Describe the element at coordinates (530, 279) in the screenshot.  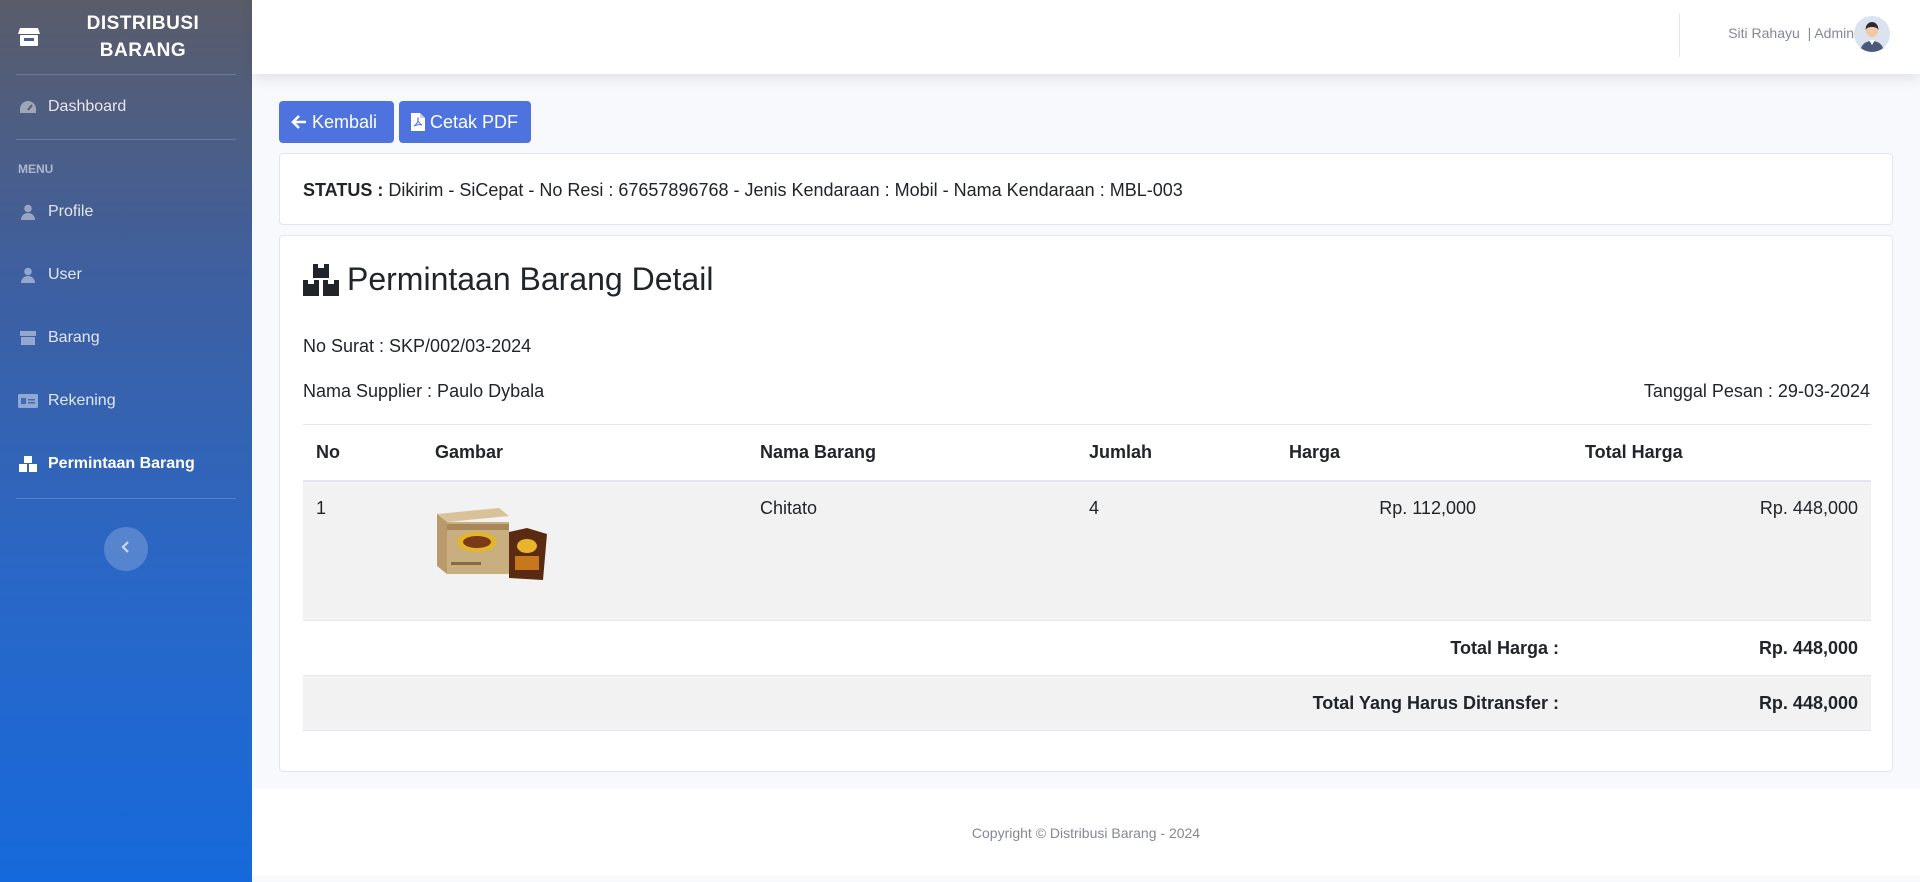
I see `page-title-text: Permintaan Barang Detail` at that location.